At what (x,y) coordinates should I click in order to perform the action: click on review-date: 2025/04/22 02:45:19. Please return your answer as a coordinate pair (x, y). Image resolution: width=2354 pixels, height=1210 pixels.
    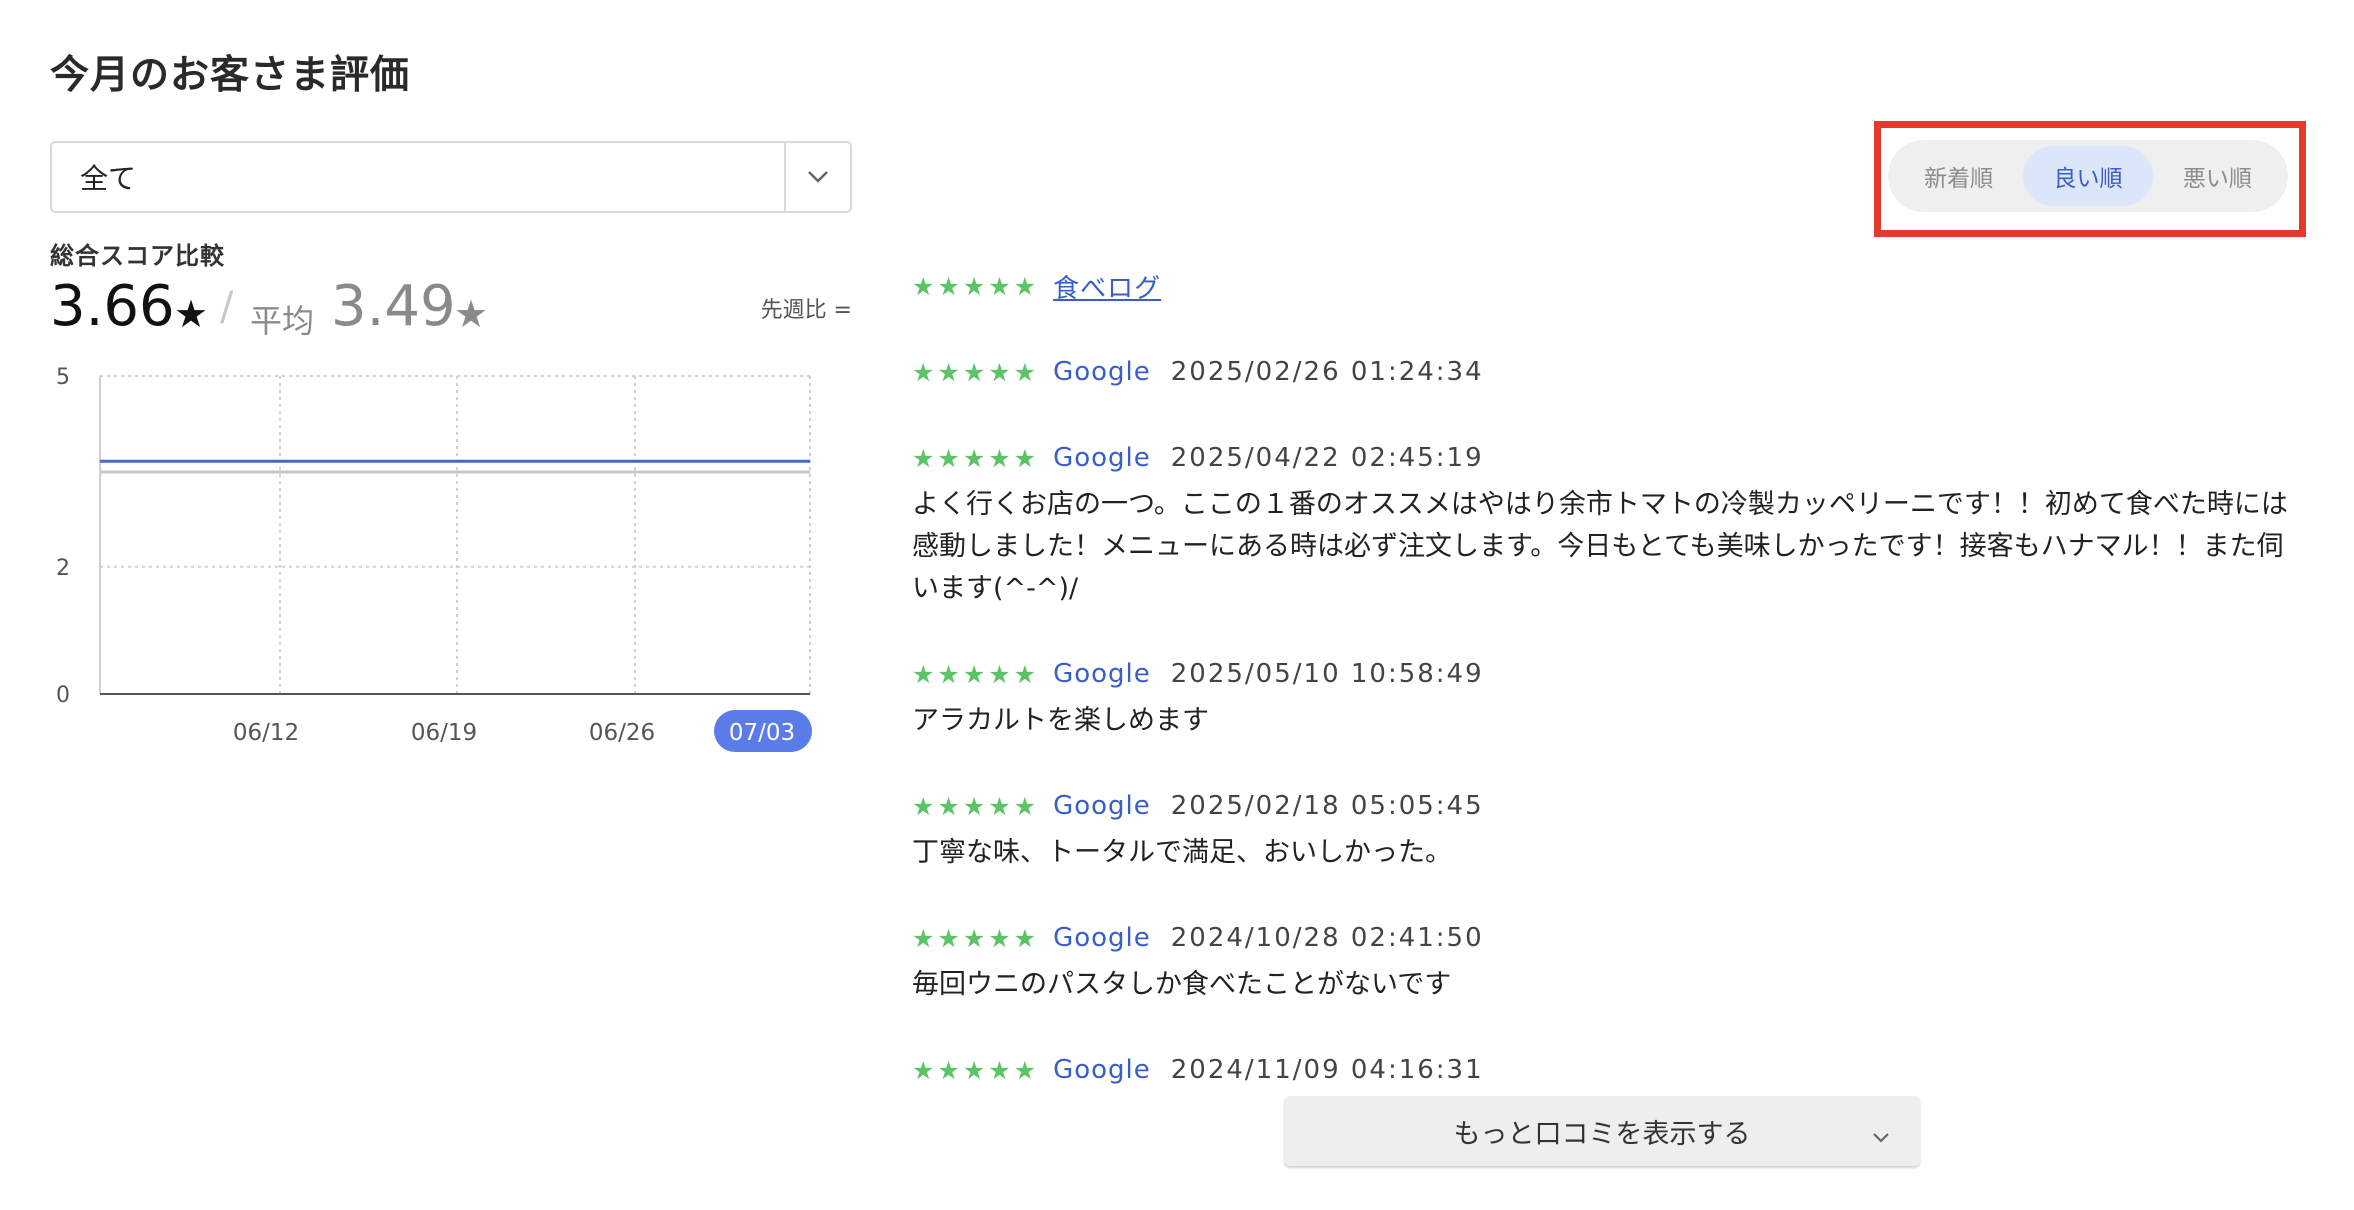
    Looking at the image, I should click on (1327, 458).